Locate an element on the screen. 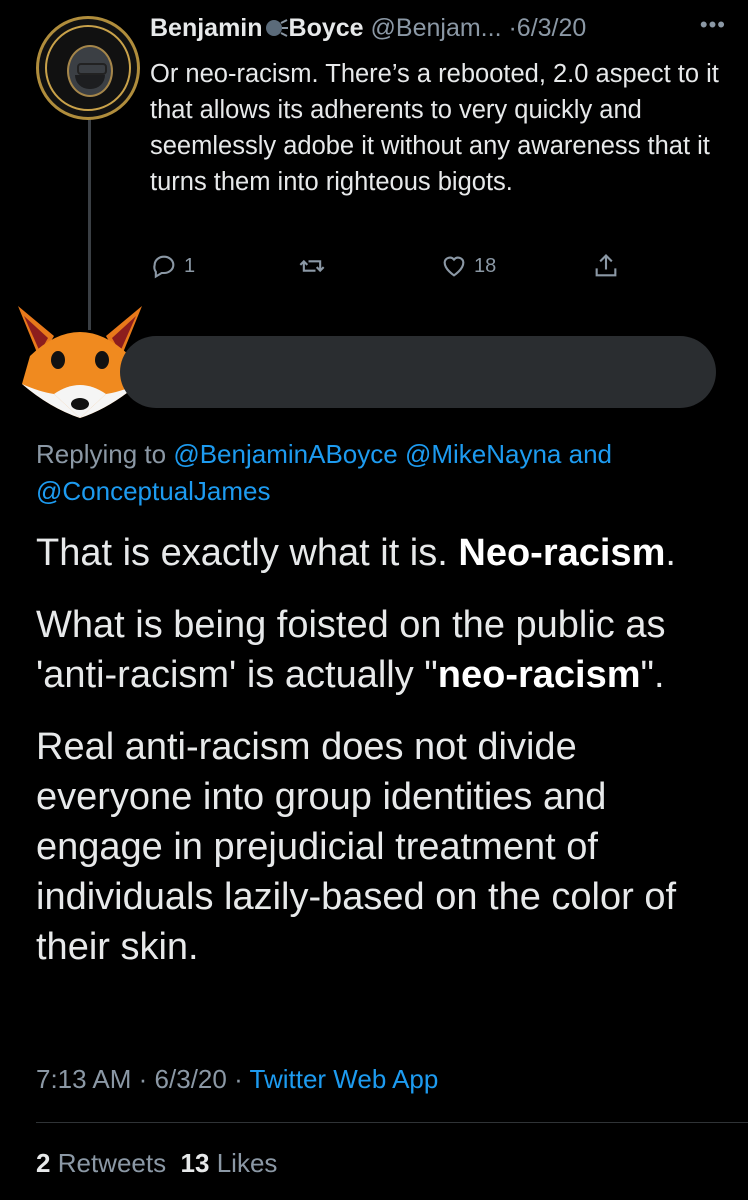 Image resolution: width=748 pixels, height=1200 pixels. retweets-stat: 2 Retweets is located at coordinates (101, 1163).